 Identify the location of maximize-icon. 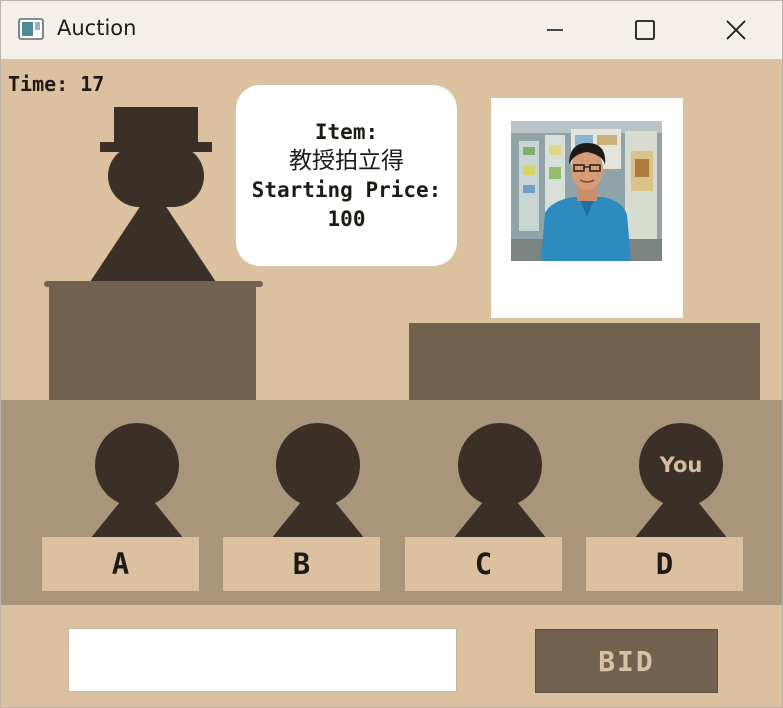
(645, 30).